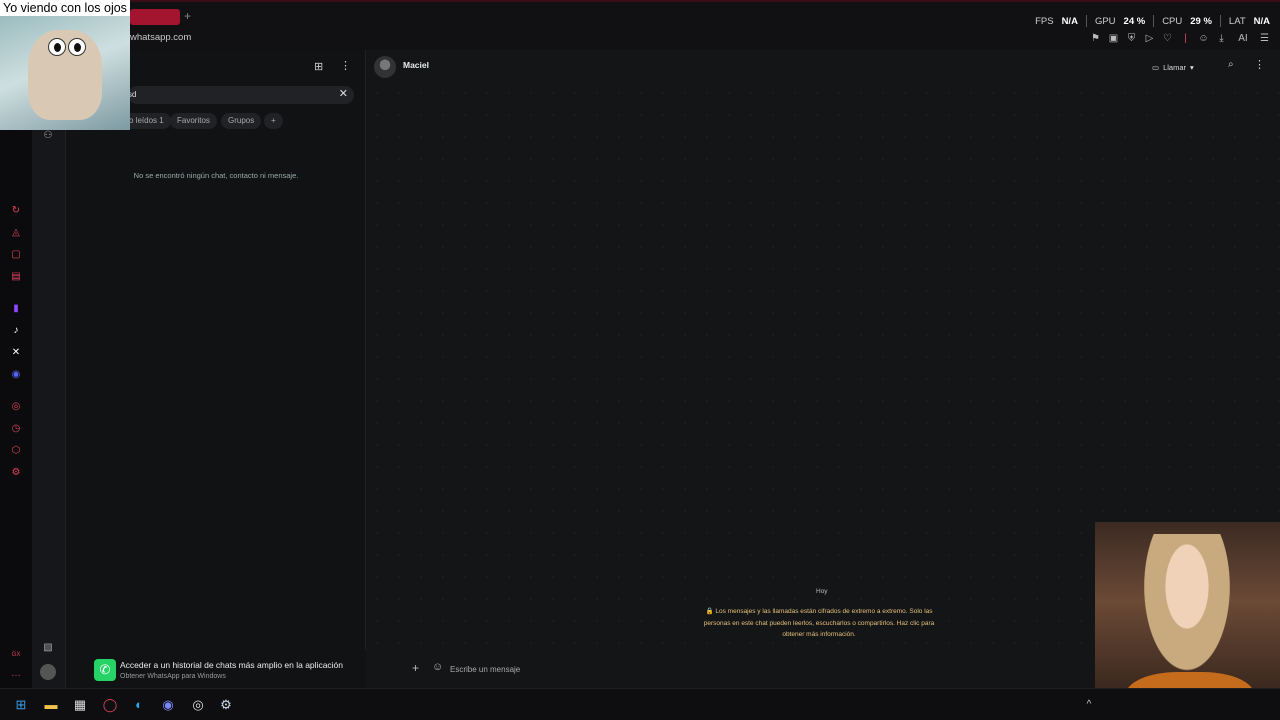 This screenshot has width=1280, height=720. I want to click on heart-icon: ♡, so click(1167, 38).